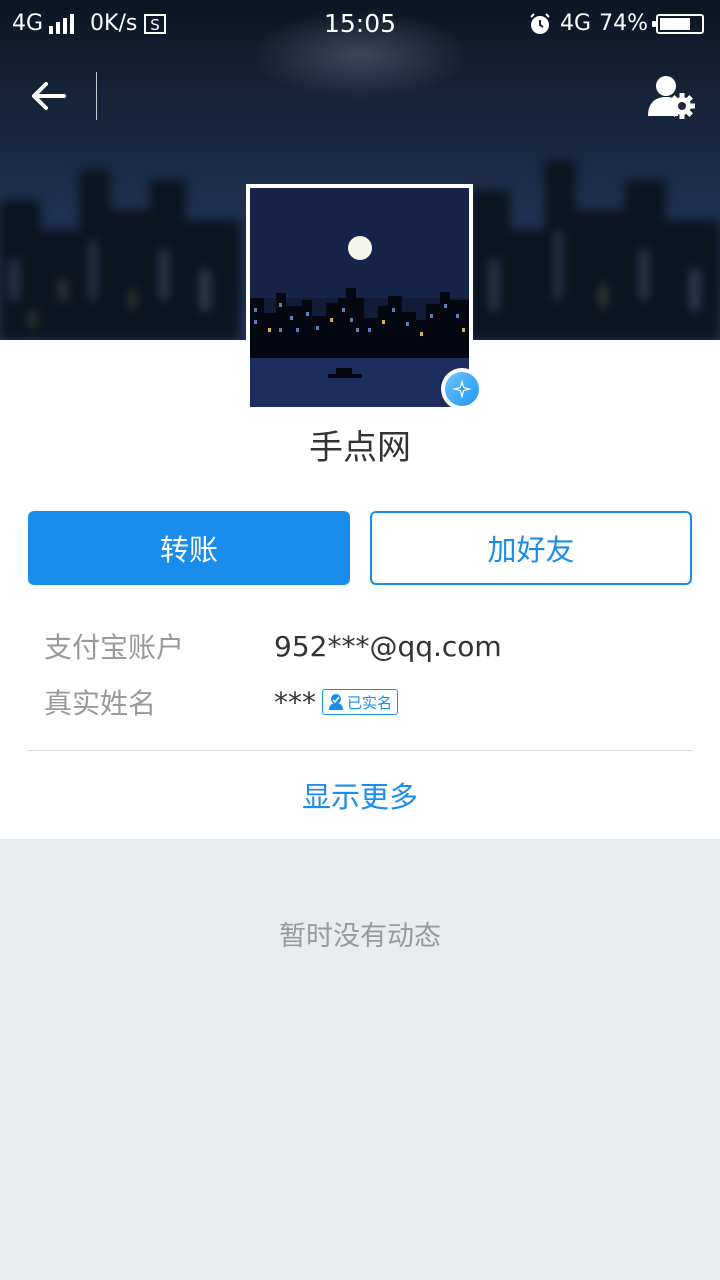  What do you see at coordinates (540, 23) in the screenshot?
I see `alarm-icon` at bounding box center [540, 23].